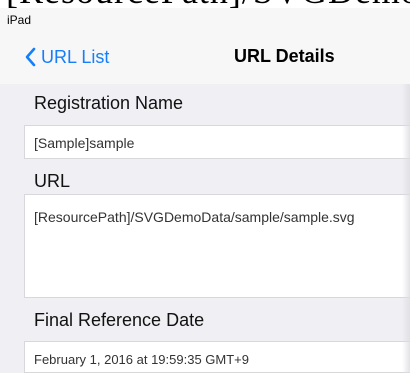 The height and width of the screenshot is (373, 410). I want to click on navigation-bar: URL List URL Details, so click(205, 57).